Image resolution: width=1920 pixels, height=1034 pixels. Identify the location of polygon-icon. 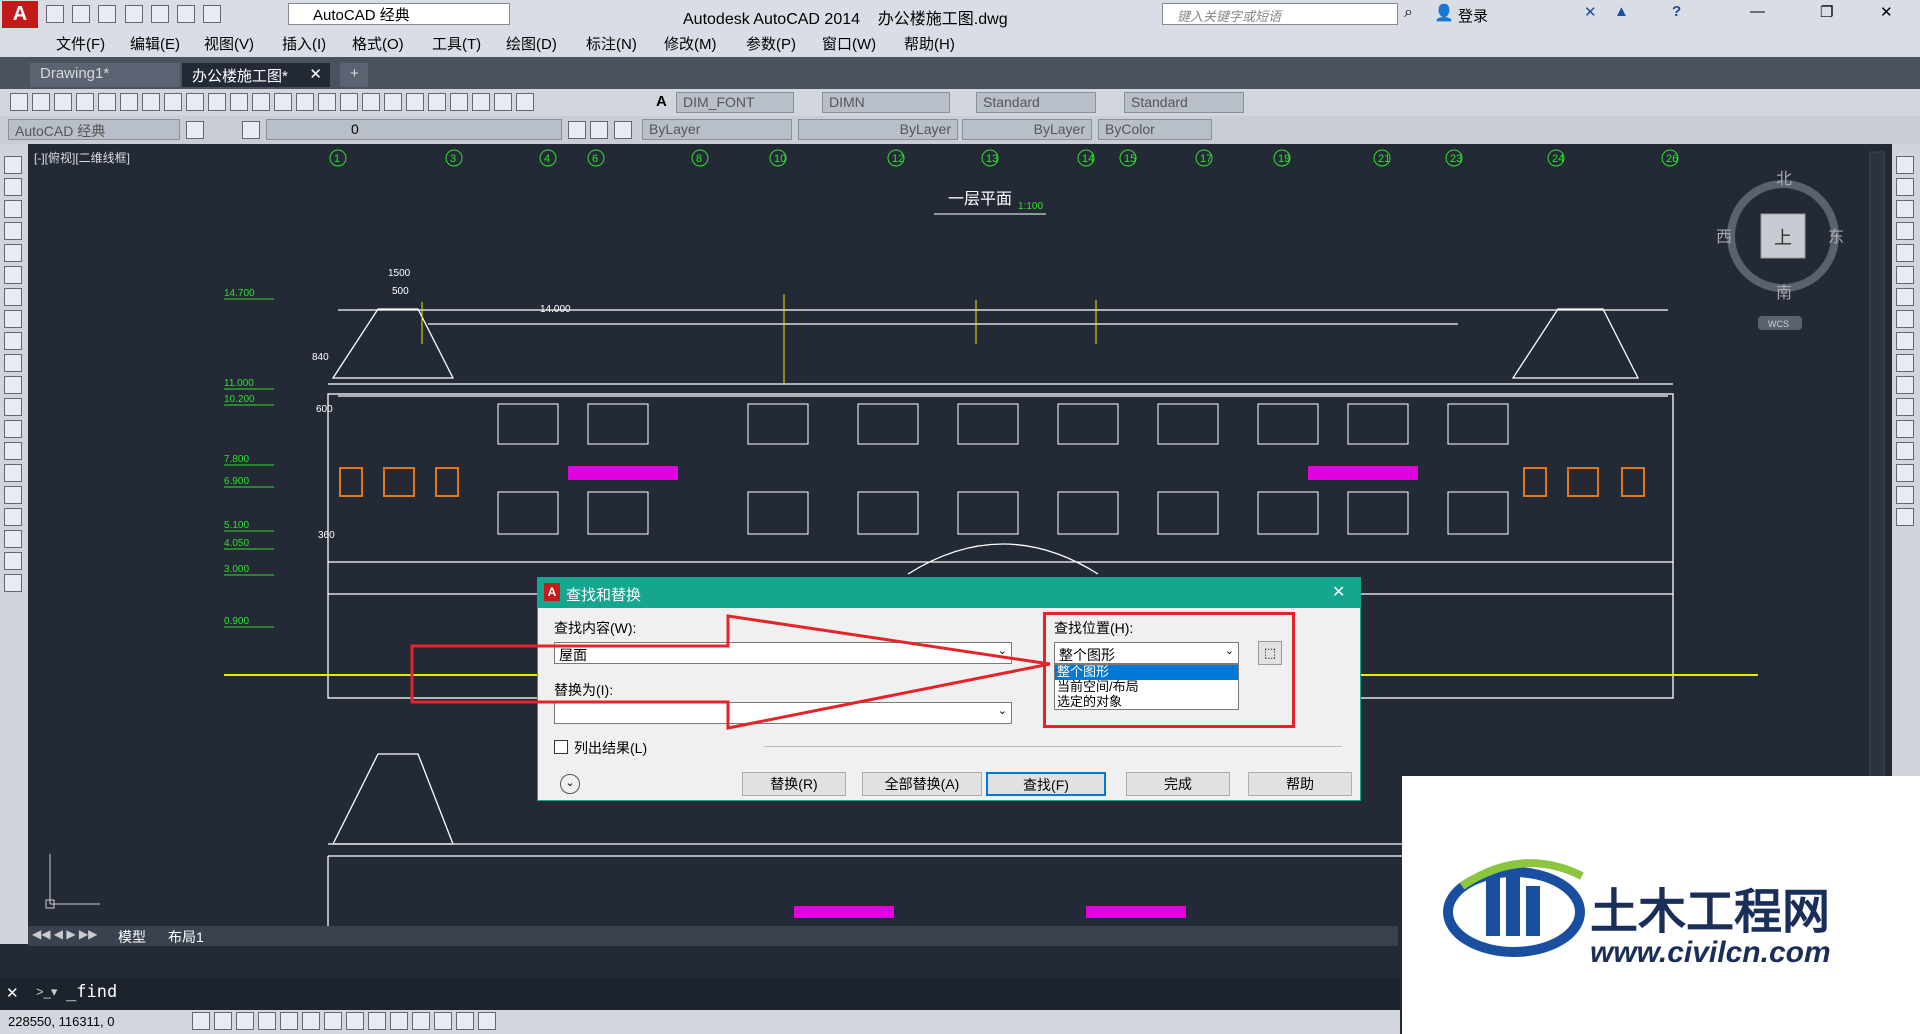
(13, 231).